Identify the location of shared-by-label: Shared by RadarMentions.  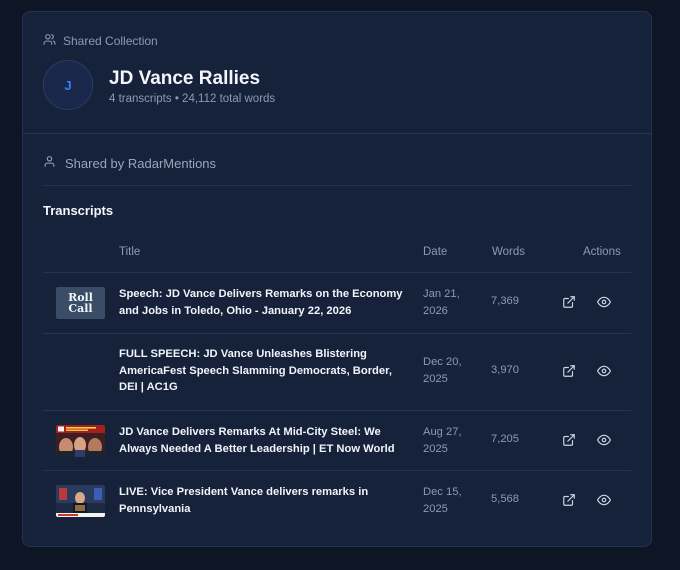
(141, 163).